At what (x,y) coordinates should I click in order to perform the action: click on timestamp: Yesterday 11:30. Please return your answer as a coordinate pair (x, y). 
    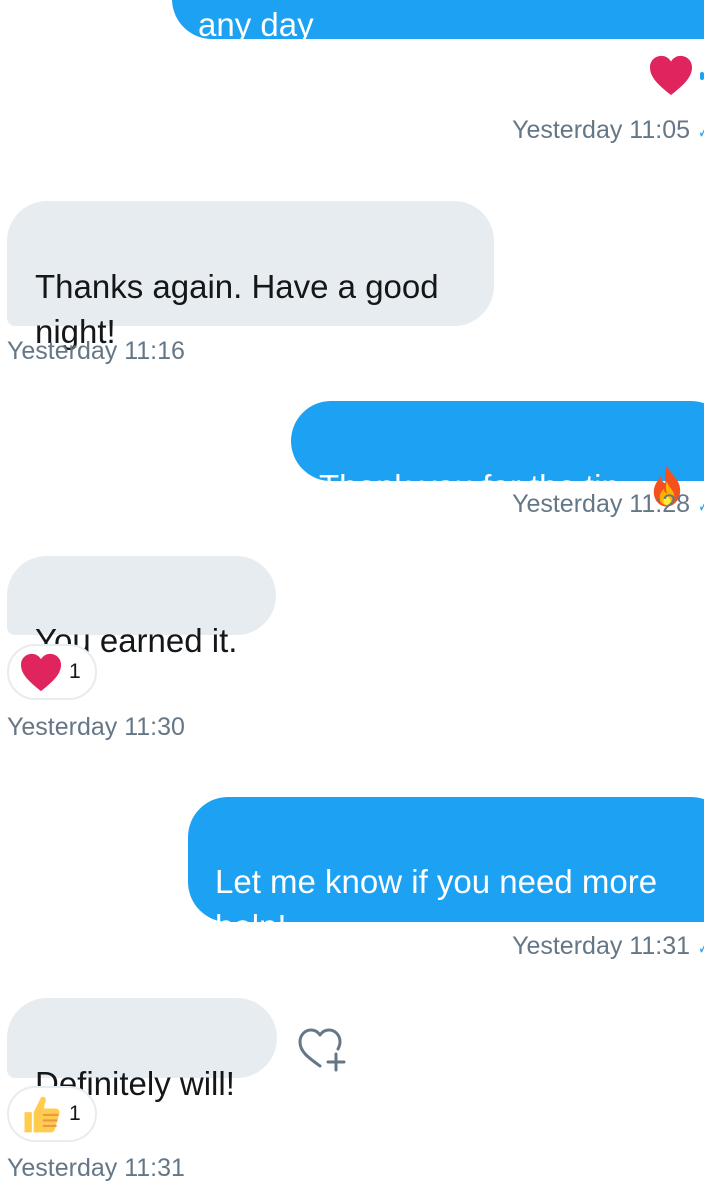
    Looking at the image, I should click on (96, 727).